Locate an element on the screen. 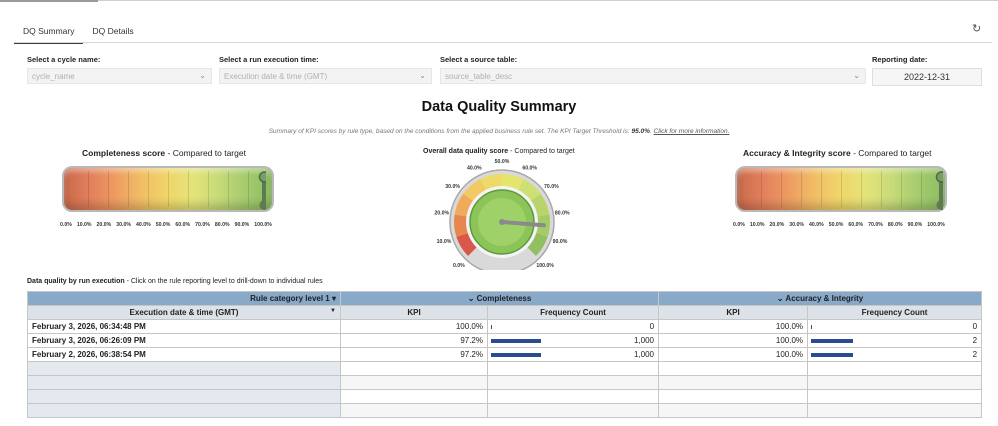  sort-down-icon: ▼ is located at coordinates (333, 311).